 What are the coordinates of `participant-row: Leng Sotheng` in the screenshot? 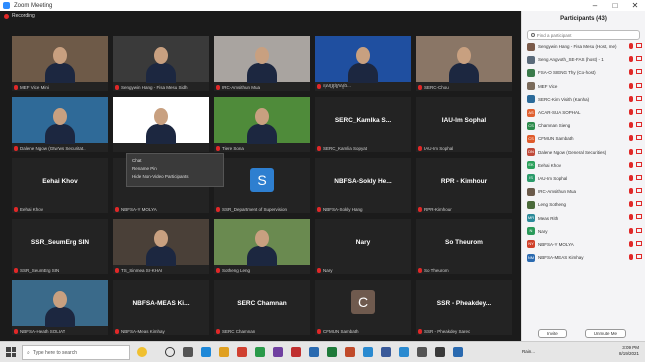 It's located at (584, 204).